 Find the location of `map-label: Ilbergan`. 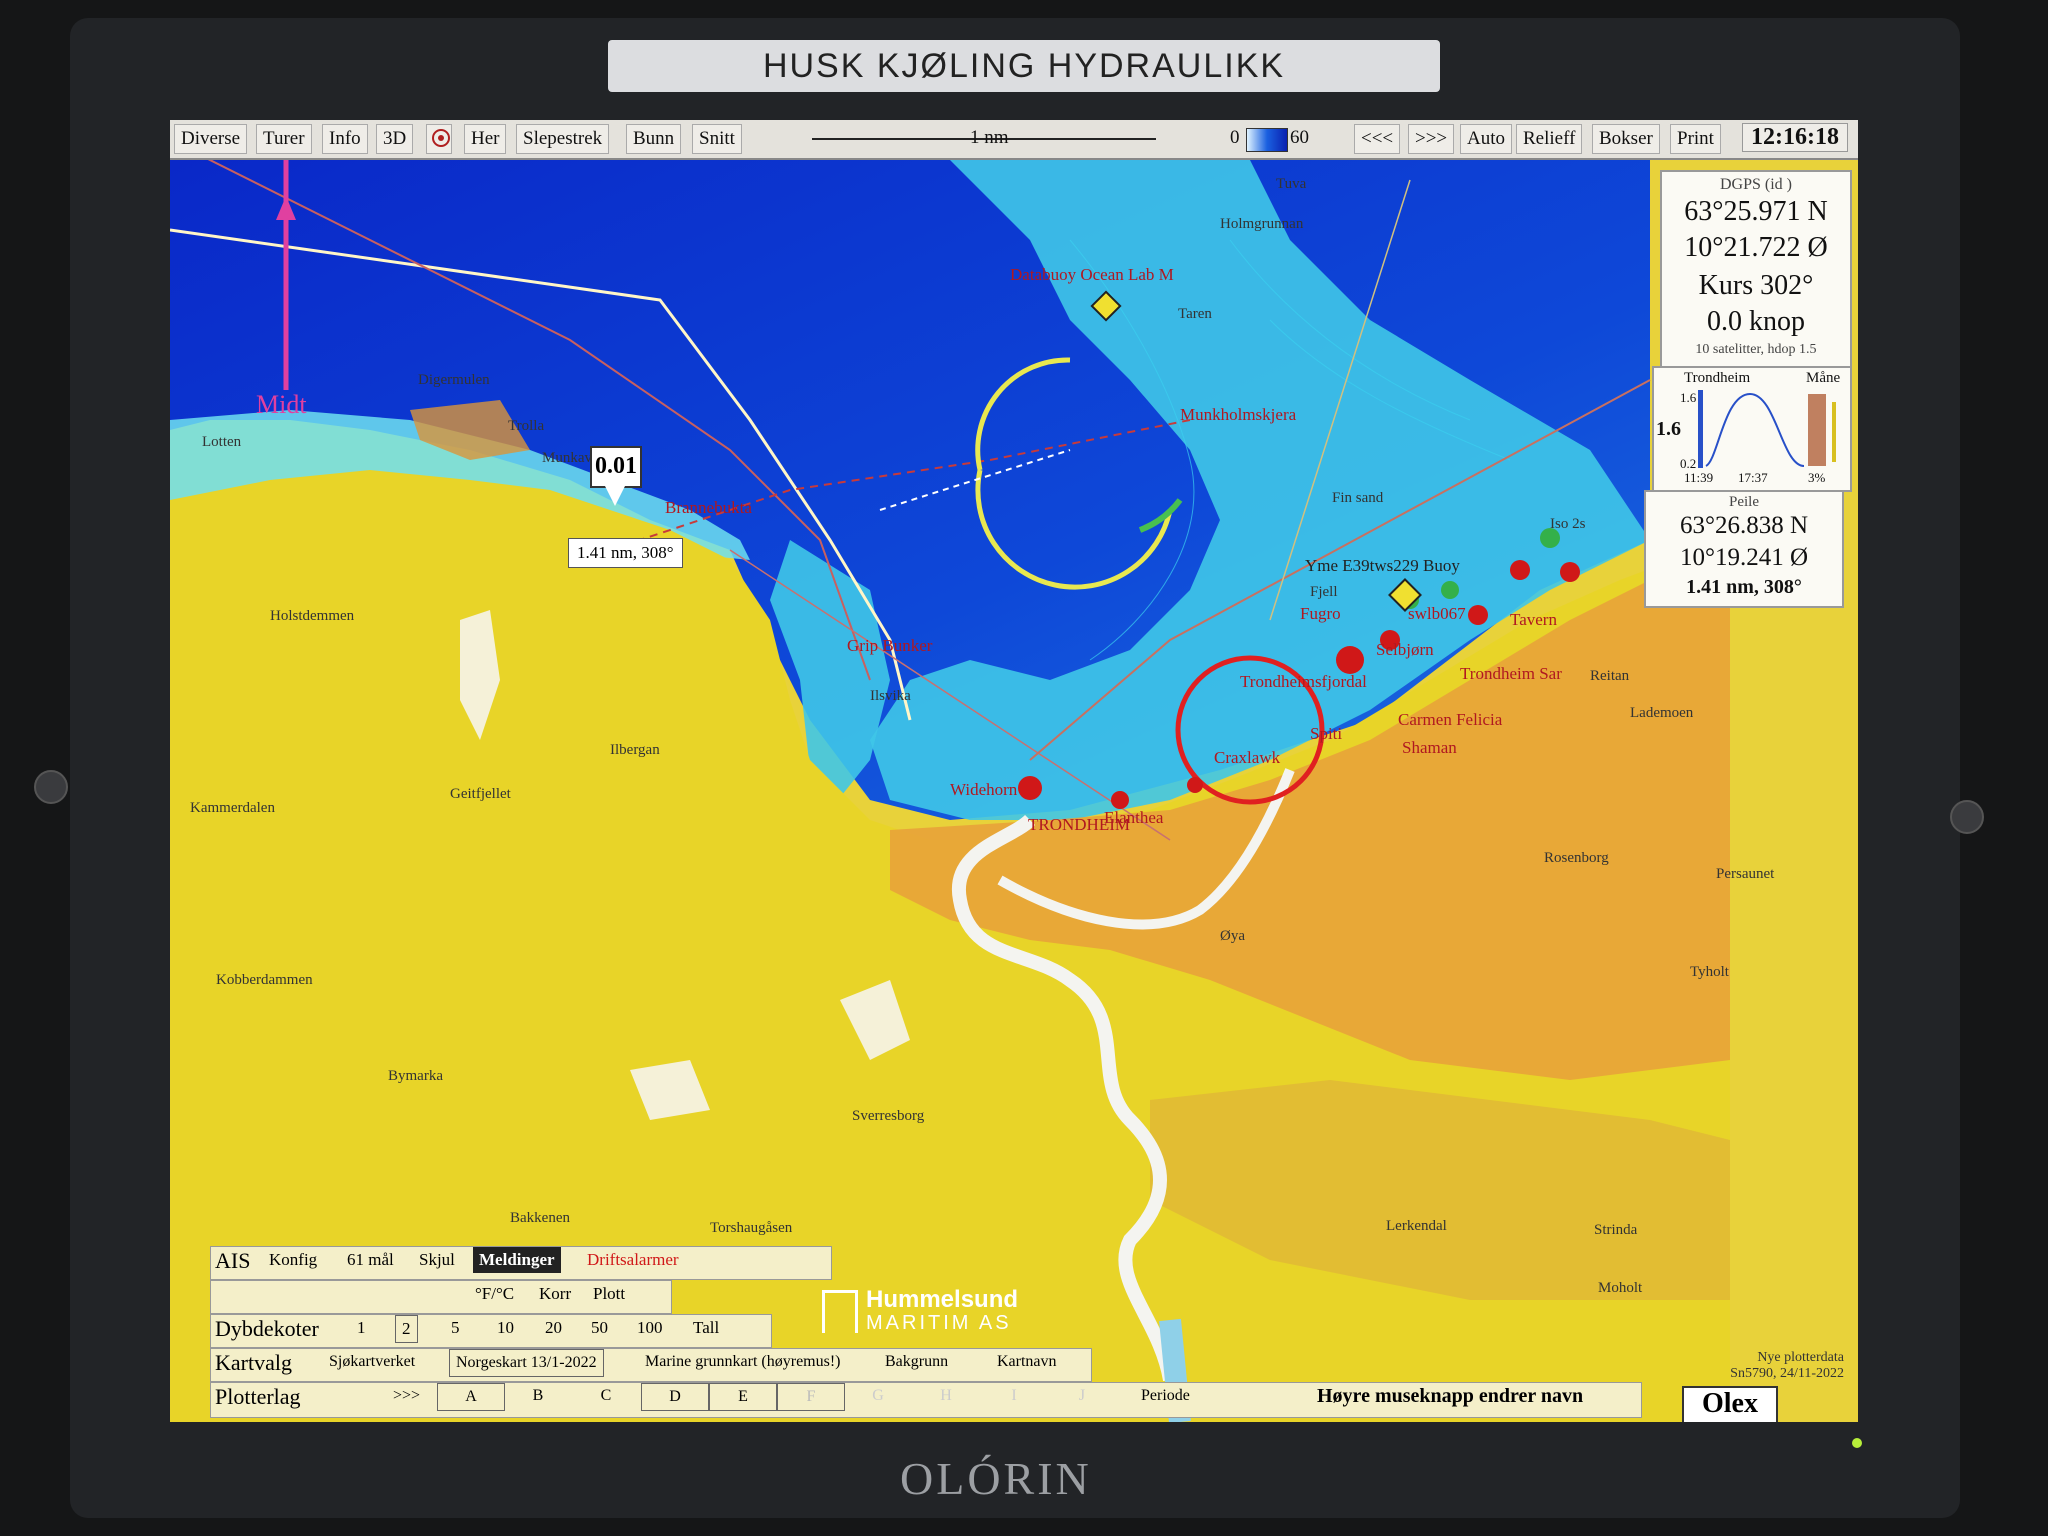

map-label: Ilbergan is located at coordinates (635, 750).